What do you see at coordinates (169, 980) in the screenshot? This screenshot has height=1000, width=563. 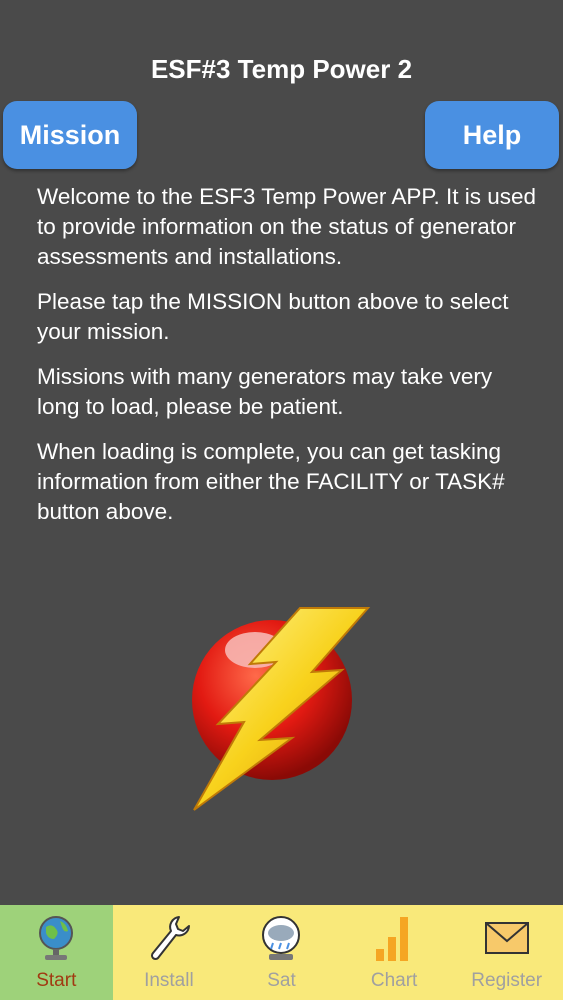 I see `tab-install-label: Install` at bounding box center [169, 980].